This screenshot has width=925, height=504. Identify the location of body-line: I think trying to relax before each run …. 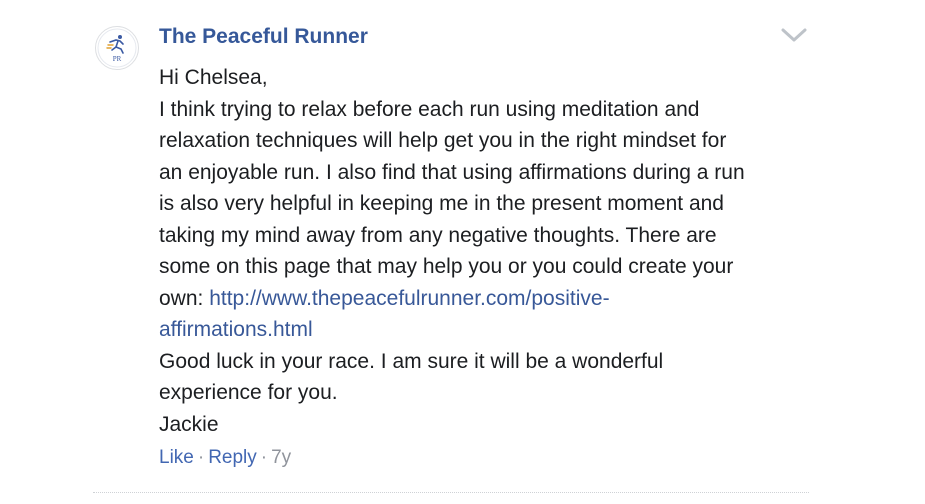
(429, 109).